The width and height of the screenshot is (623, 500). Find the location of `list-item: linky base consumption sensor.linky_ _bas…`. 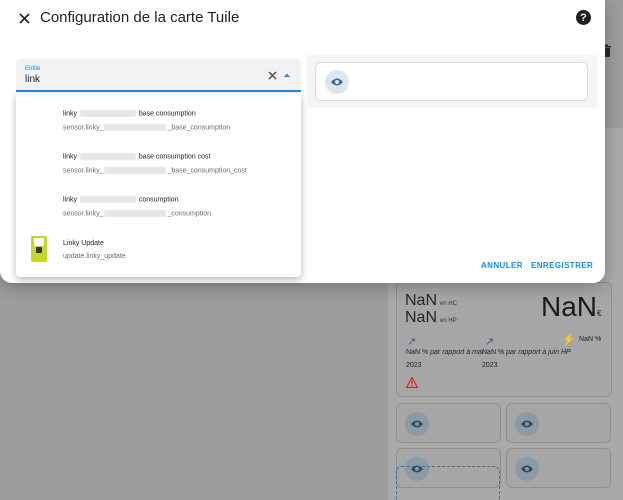

list-item: linky base consumption sensor.linky_ _bas… is located at coordinates (158, 122).